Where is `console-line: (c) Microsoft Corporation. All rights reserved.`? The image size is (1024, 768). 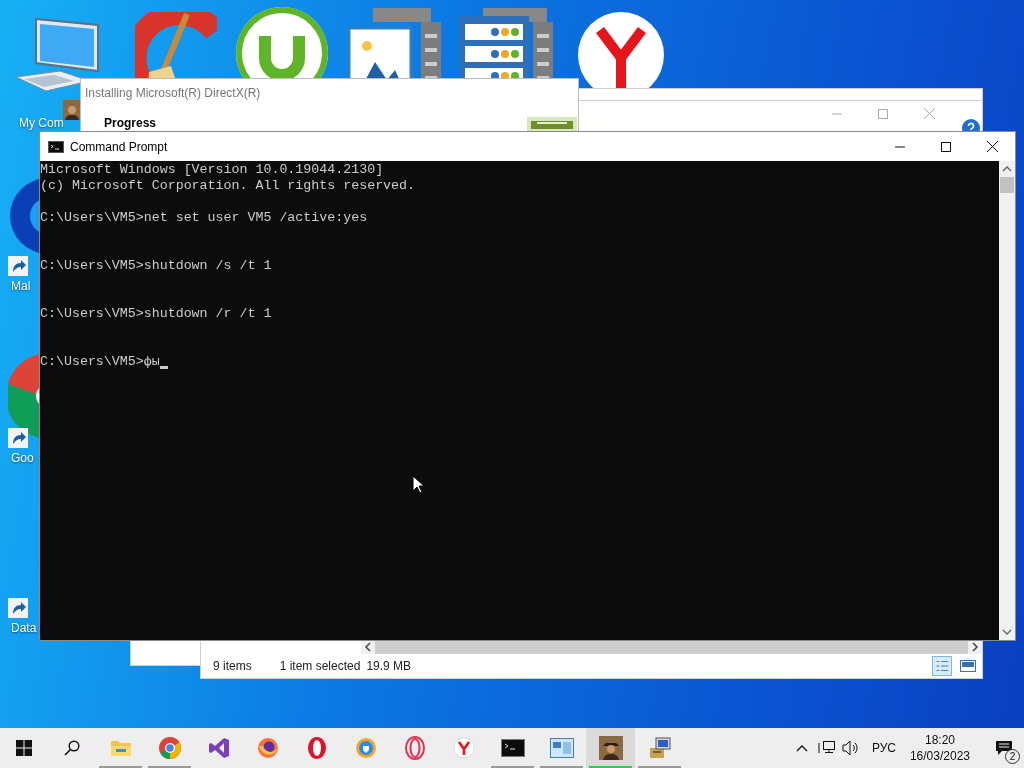 console-line: (c) Microsoft Corporation. All rights reserved. is located at coordinates (228, 186).